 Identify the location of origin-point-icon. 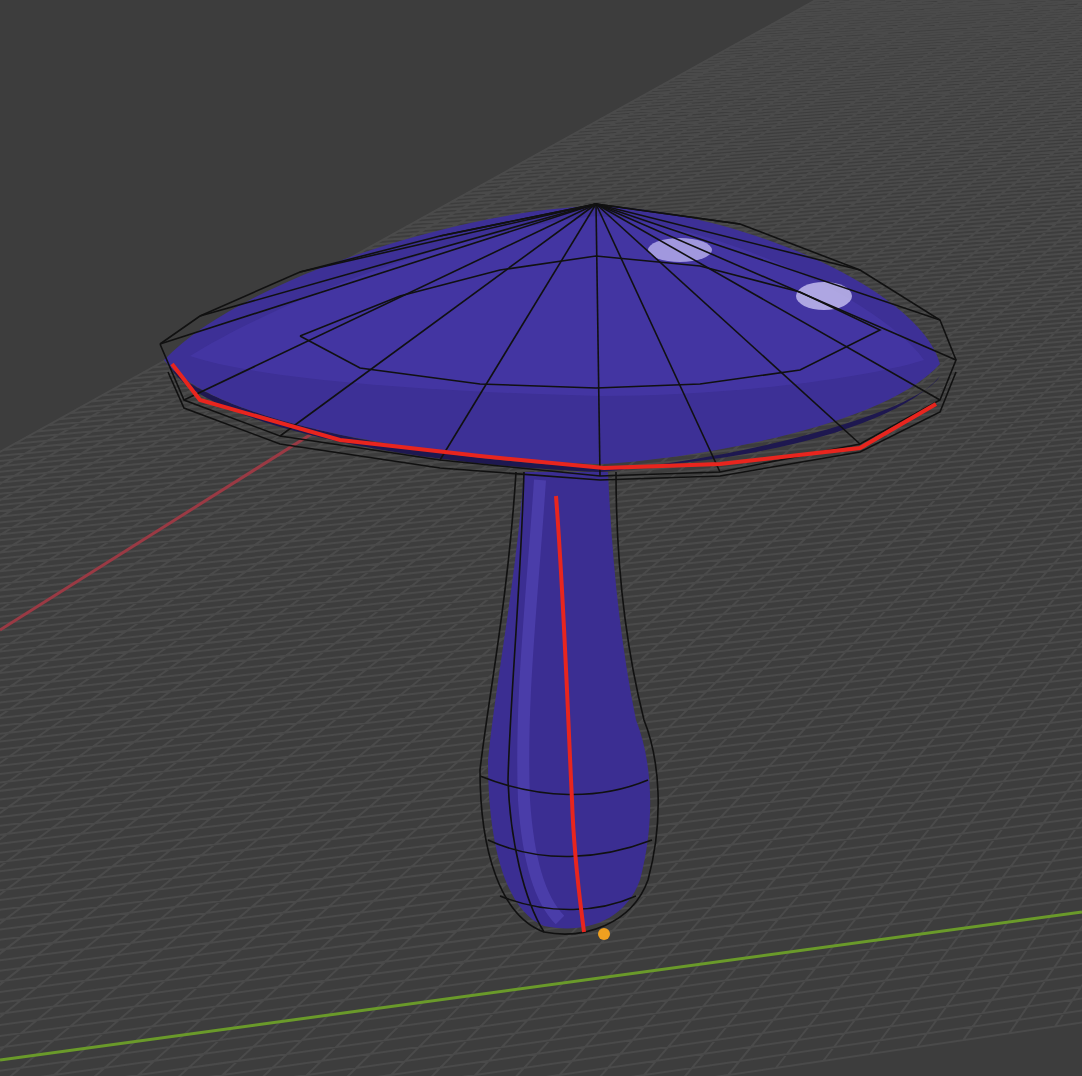
(604, 934).